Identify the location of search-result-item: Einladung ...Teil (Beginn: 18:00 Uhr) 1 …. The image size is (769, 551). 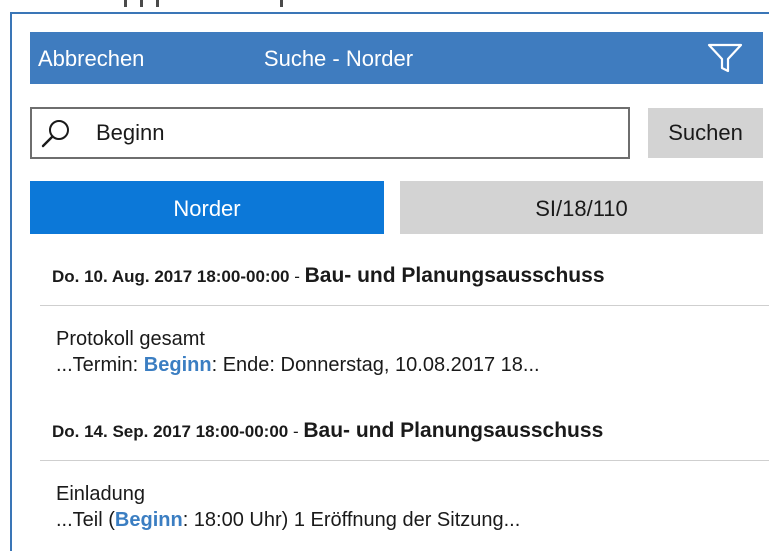
(404, 507).